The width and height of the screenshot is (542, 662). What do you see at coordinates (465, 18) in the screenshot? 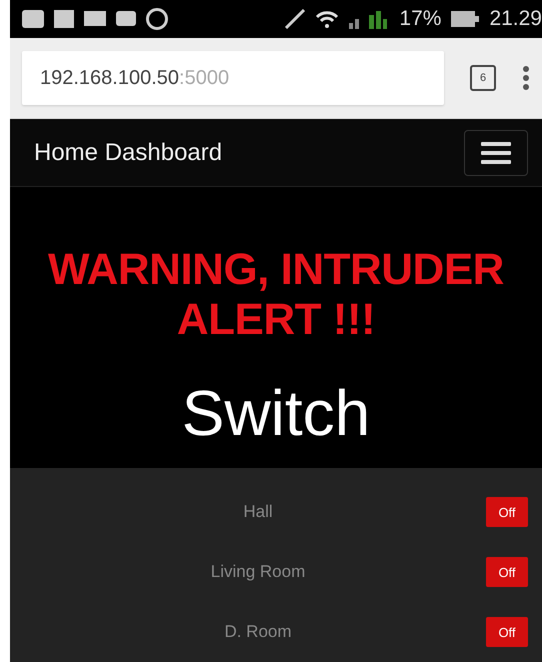
I see `battery-icon` at bounding box center [465, 18].